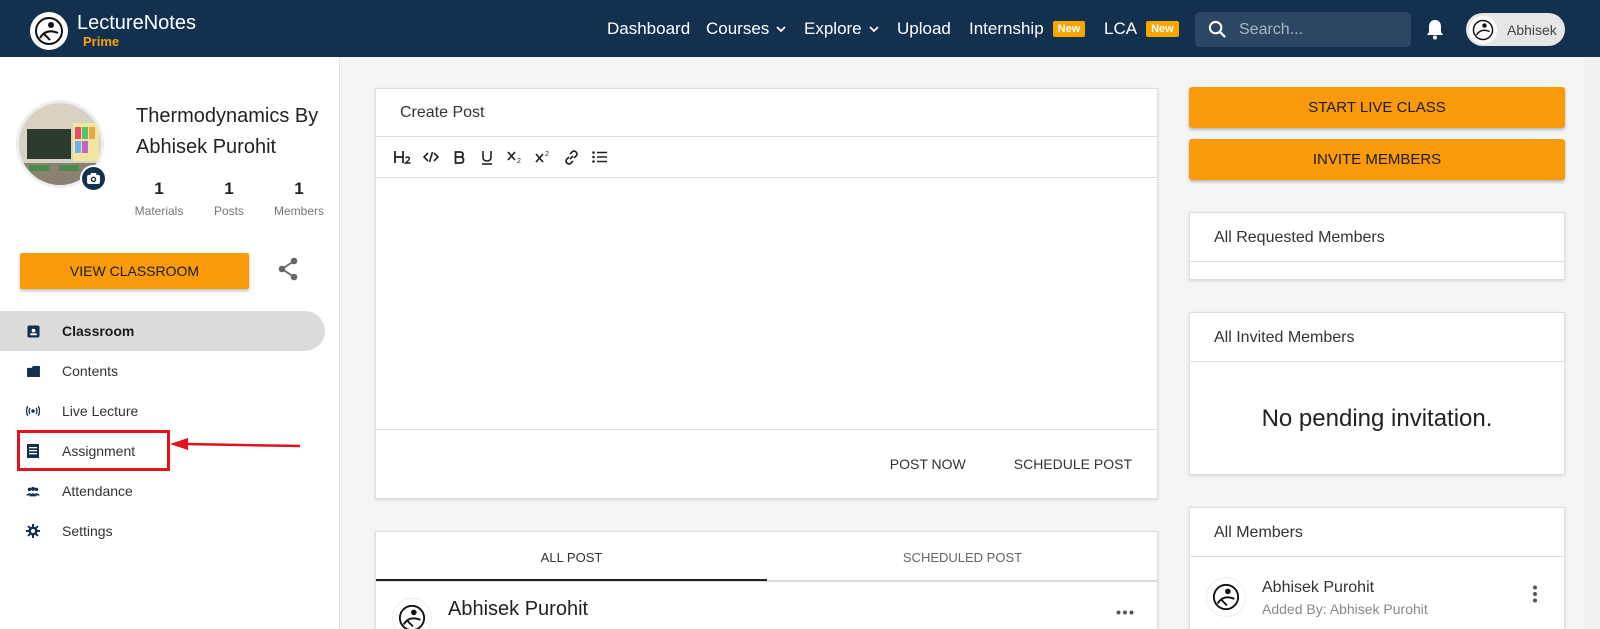 This screenshot has height=629, width=1600. What do you see at coordinates (1377, 237) in the screenshot?
I see `requested-members-title: All Requested Members` at bounding box center [1377, 237].